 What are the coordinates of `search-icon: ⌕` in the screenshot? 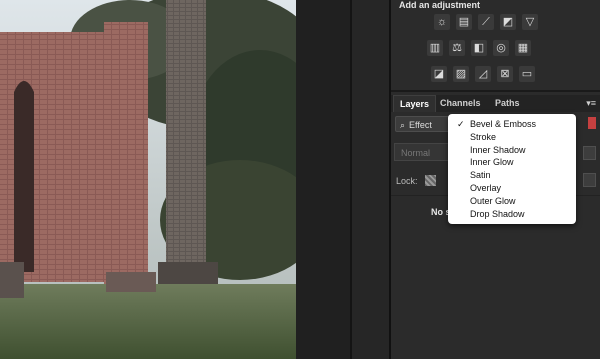 It's located at (403, 125).